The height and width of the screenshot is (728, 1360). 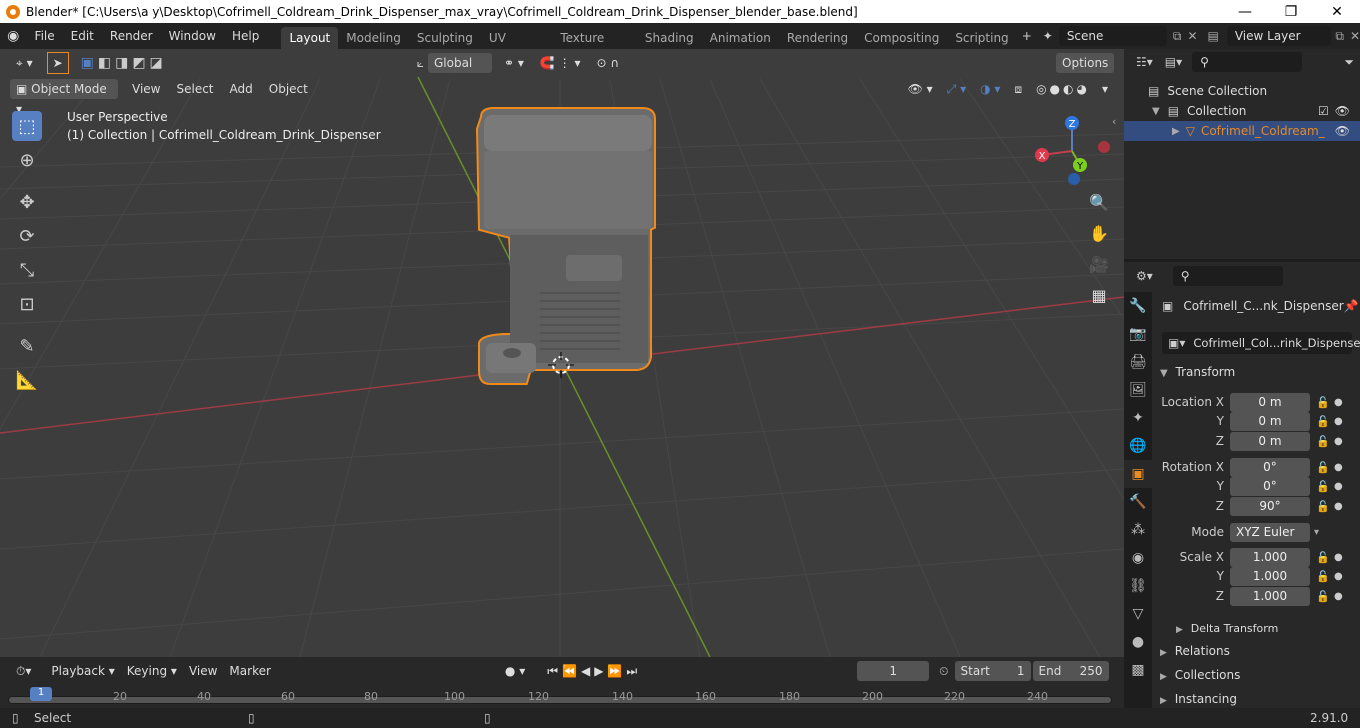 What do you see at coordinates (82, 36) in the screenshot?
I see `menu-edit: Edit` at bounding box center [82, 36].